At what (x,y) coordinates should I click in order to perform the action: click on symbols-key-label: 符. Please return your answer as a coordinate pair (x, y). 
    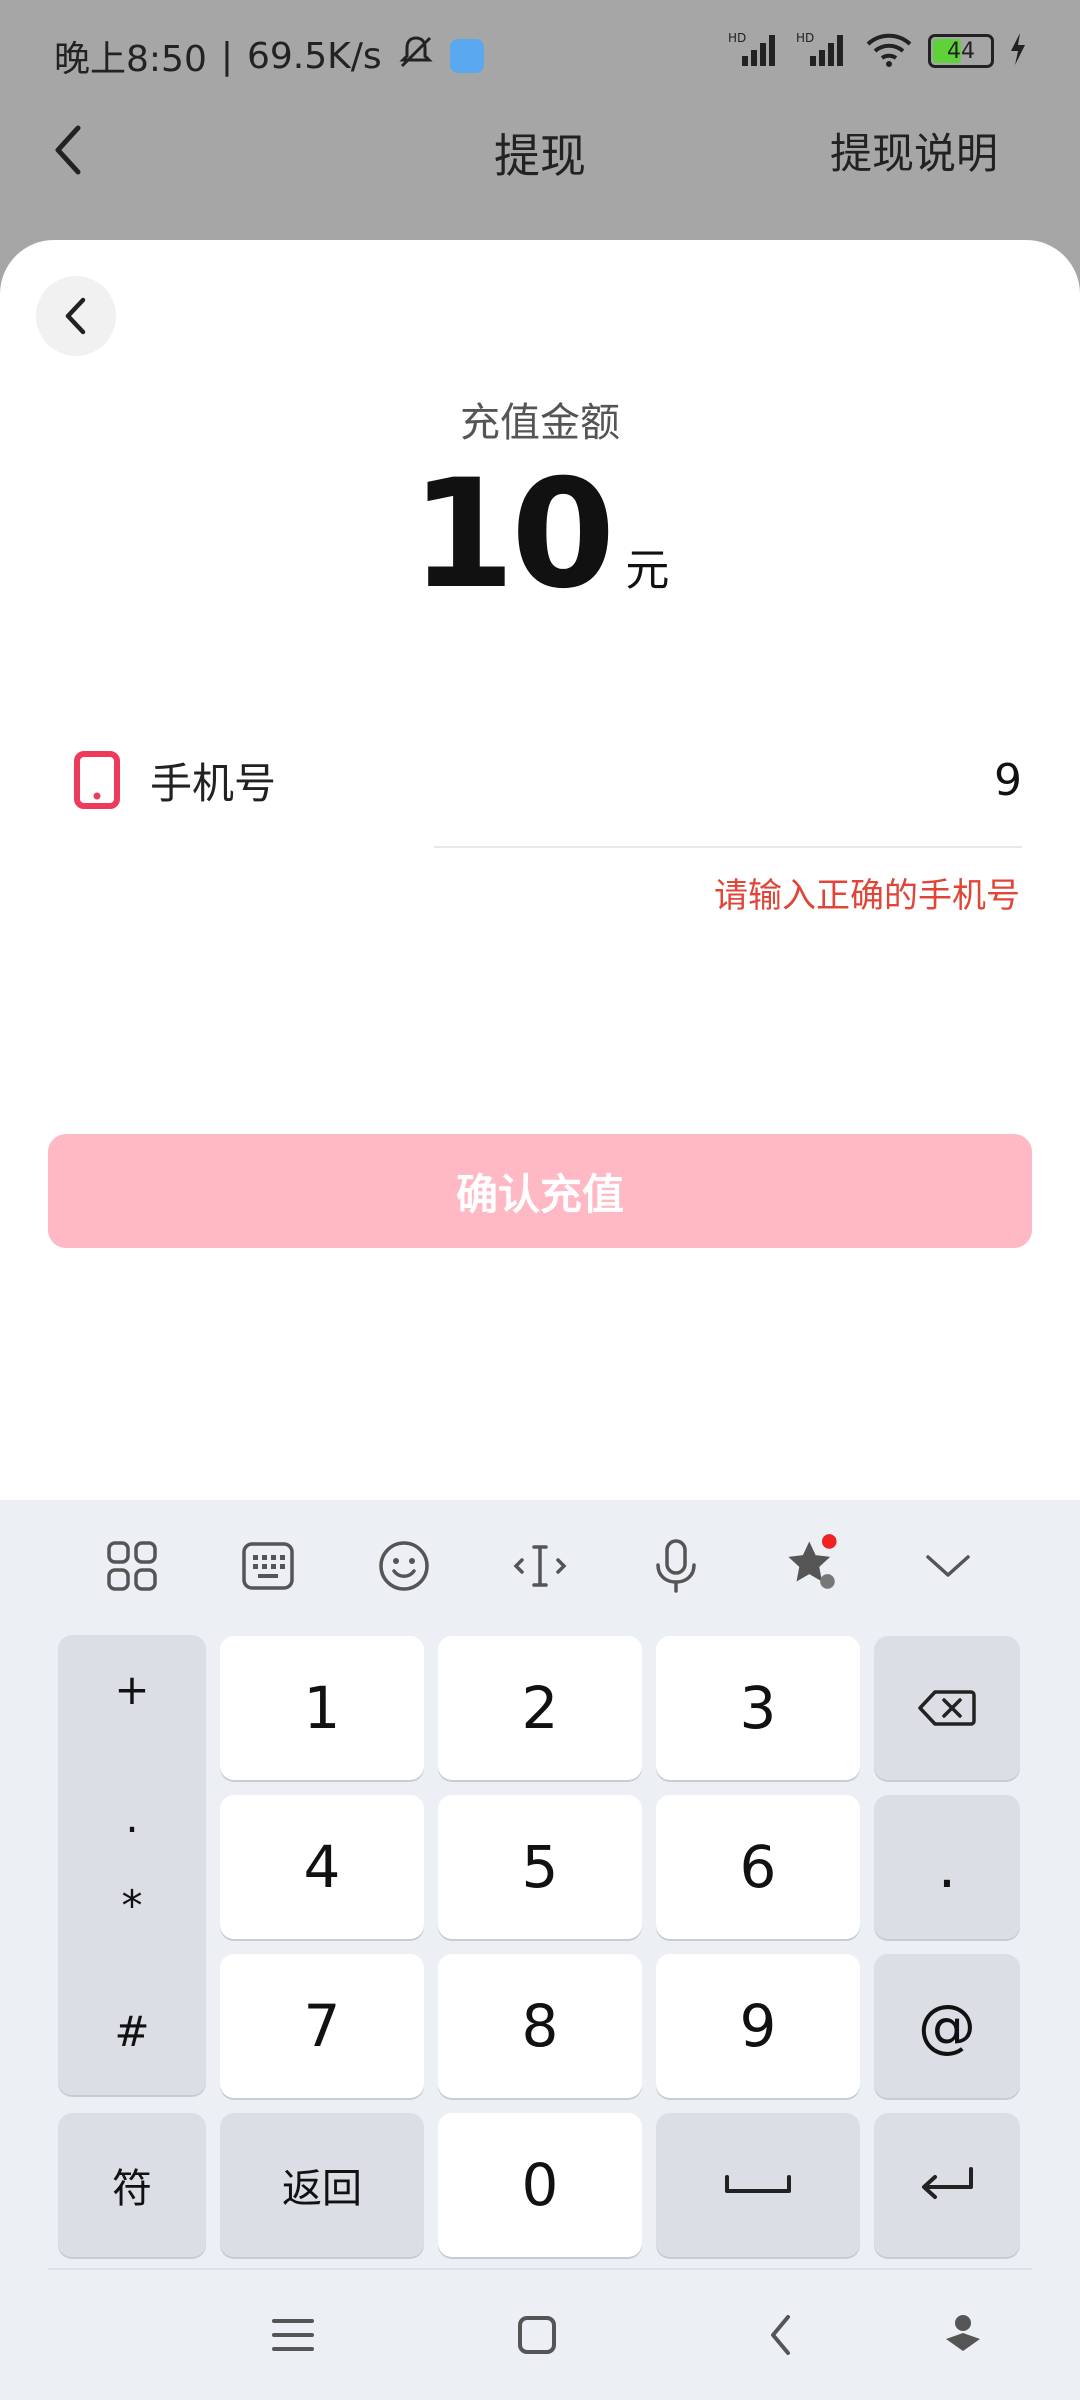
    Looking at the image, I should click on (132, 2189).